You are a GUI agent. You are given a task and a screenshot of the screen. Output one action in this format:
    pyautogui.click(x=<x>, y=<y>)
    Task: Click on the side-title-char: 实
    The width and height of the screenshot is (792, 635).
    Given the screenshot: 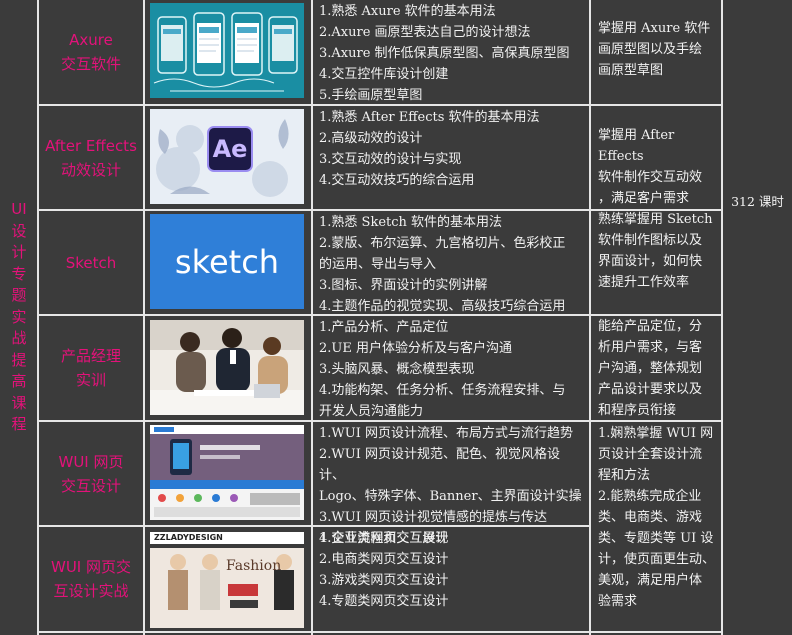 What is the action you would take?
    pyautogui.click(x=19, y=316)
    